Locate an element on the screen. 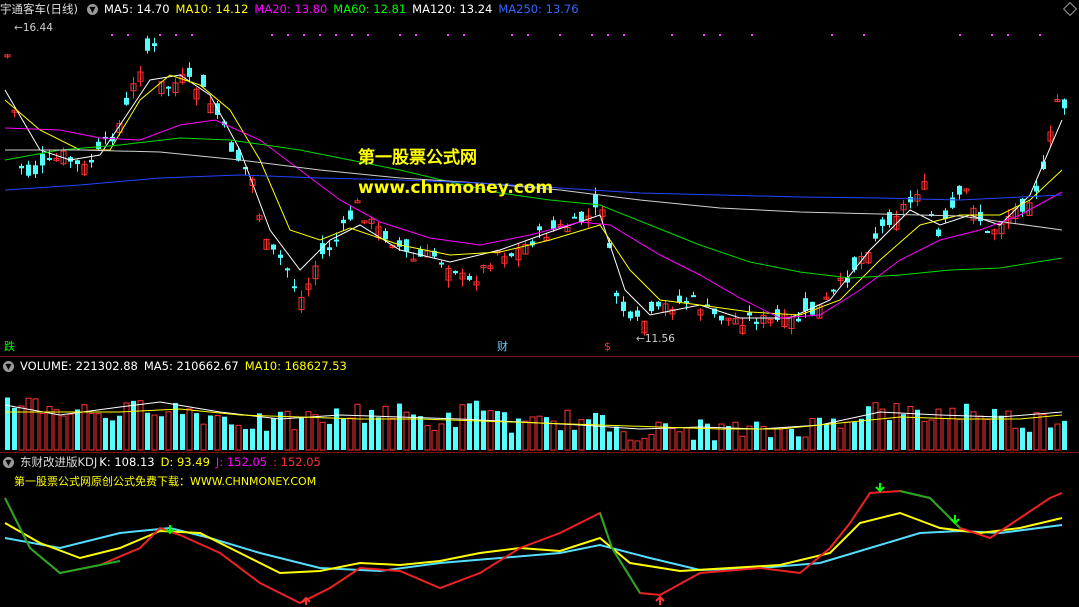 Image resolution: width=1079 pixels, height=607 pixels. event-marker-drop: 跌 is located at coordinates (9, 347).